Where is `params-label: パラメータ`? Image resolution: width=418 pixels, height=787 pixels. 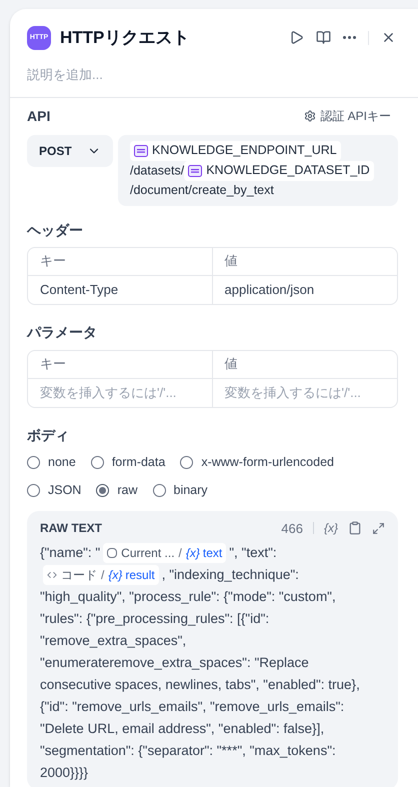 params-label: パラメータ is located at coordinates (62, 332).